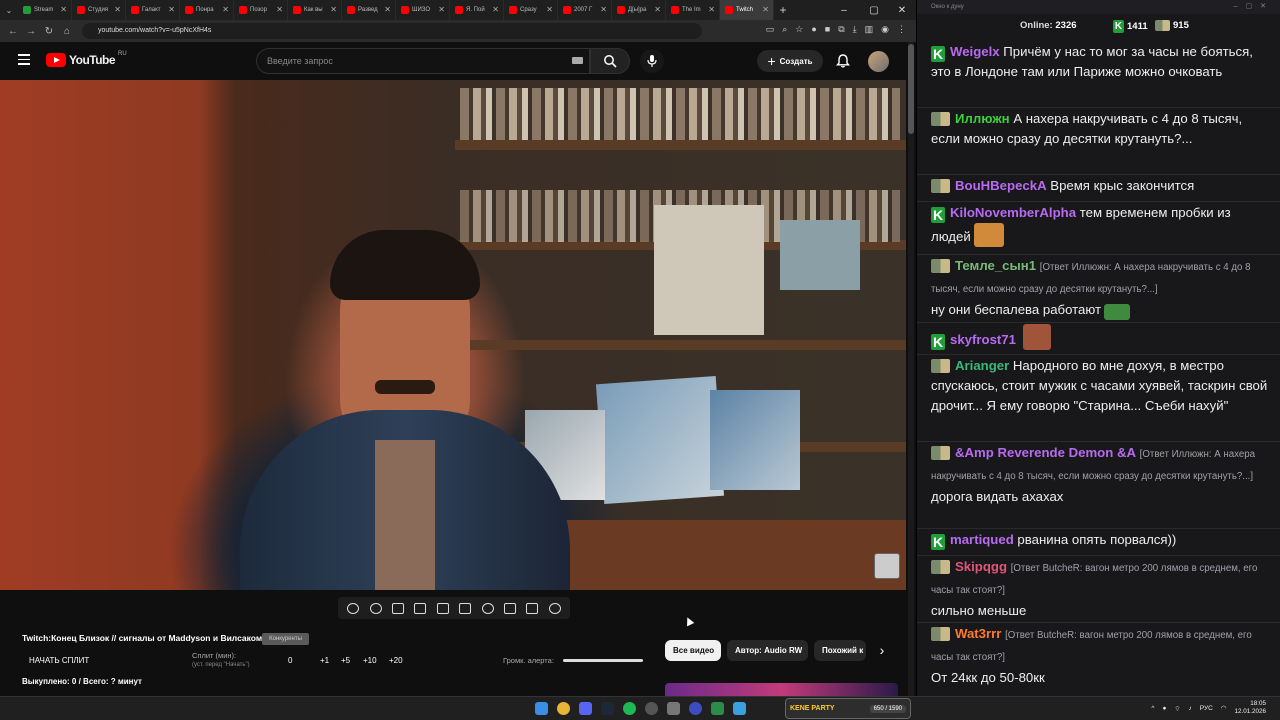 The height and width of the screenshot is (720, 1280). Describe the element at coordinates (563, 708) in the screenshot. I see `chrome-icon` at that location.